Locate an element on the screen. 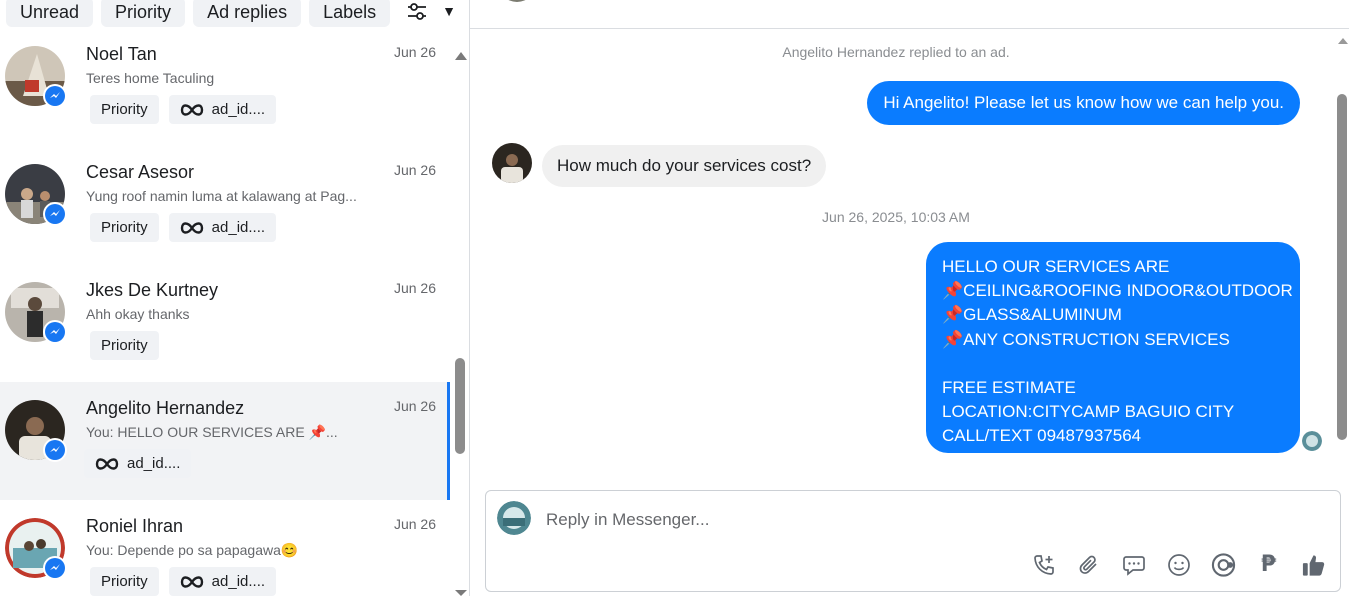 The image size is (1349, 596). sliders-icon is located at coordinates (417, 12).